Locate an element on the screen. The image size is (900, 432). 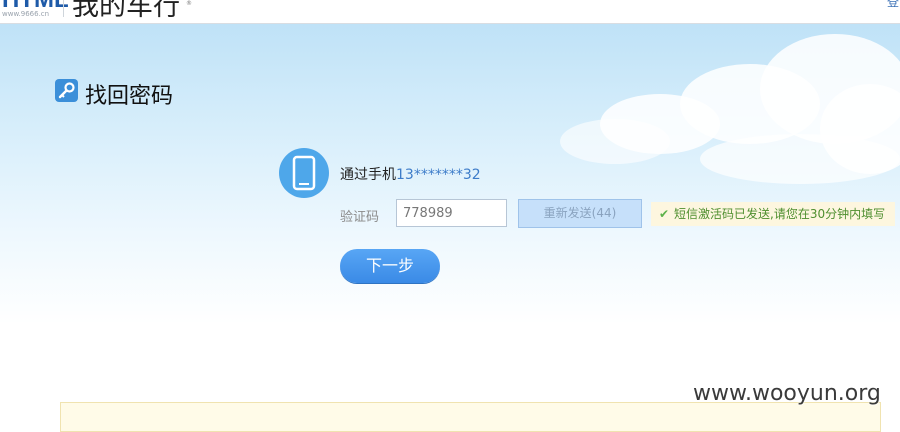
sms-sent-tip: ✔ 短信激活码已发送,请您在30分钟内填写 is located at coordinates (773, 214).